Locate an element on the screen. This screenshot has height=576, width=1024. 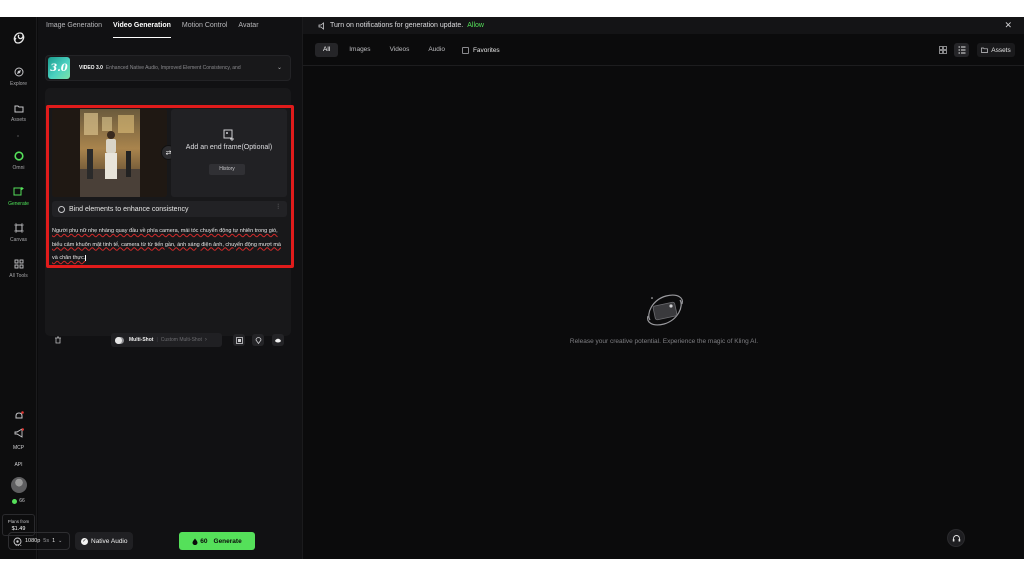
sidebar-item-label: Explore is located at coordinates (18, 84).